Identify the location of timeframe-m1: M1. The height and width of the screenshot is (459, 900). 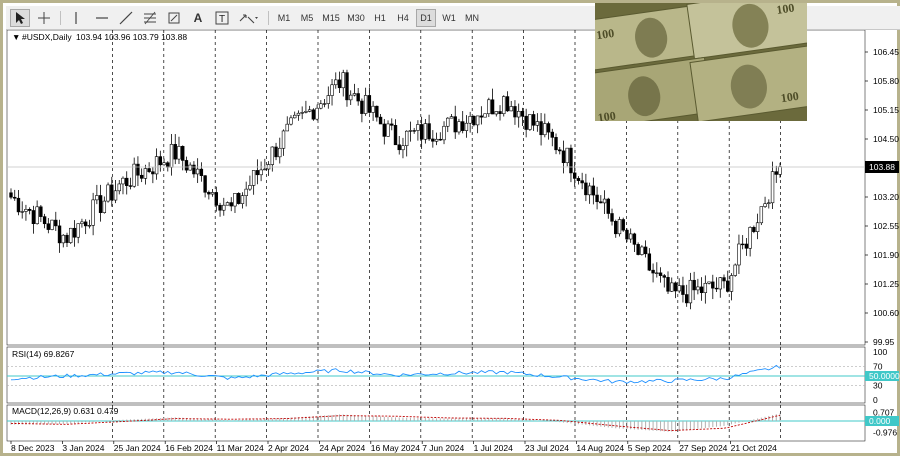
(284, 18).